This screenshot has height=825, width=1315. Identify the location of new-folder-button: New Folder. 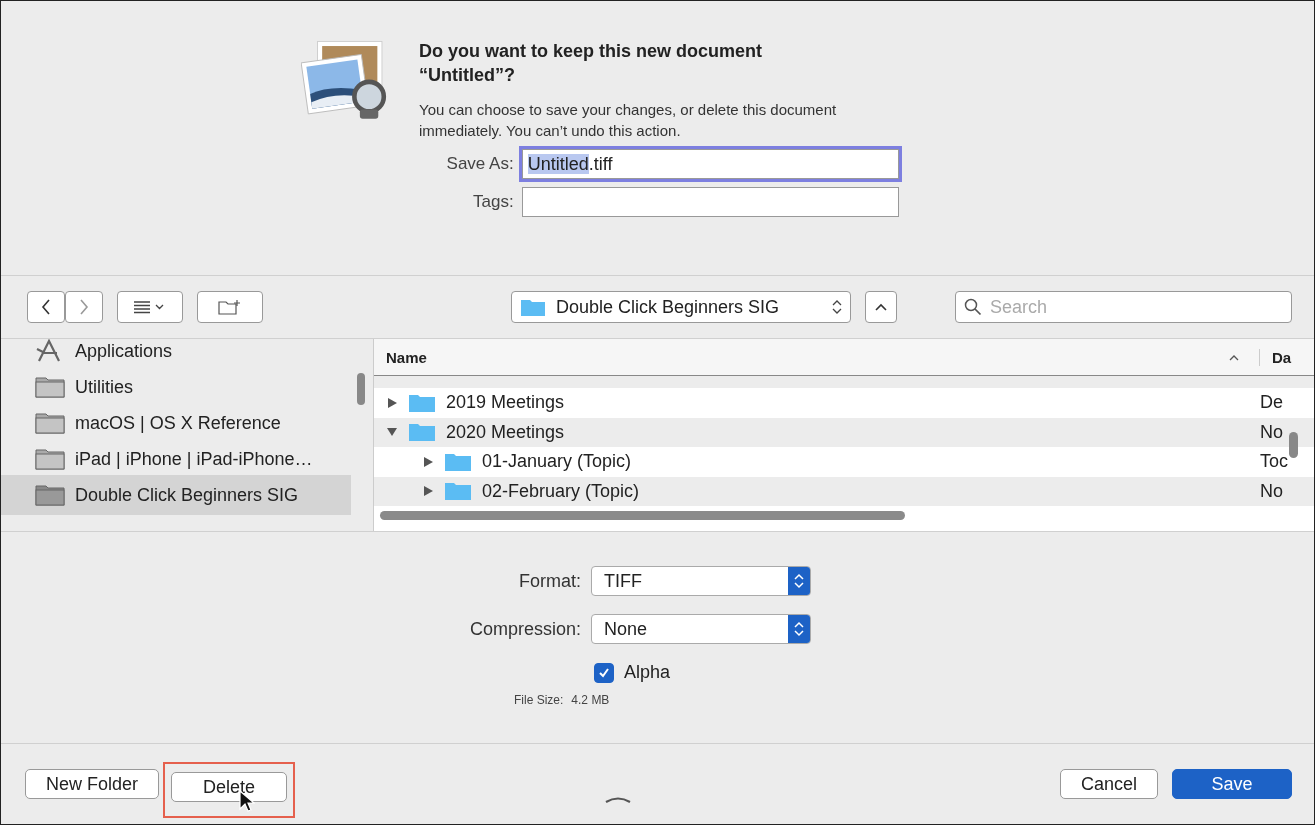
(92, 784).